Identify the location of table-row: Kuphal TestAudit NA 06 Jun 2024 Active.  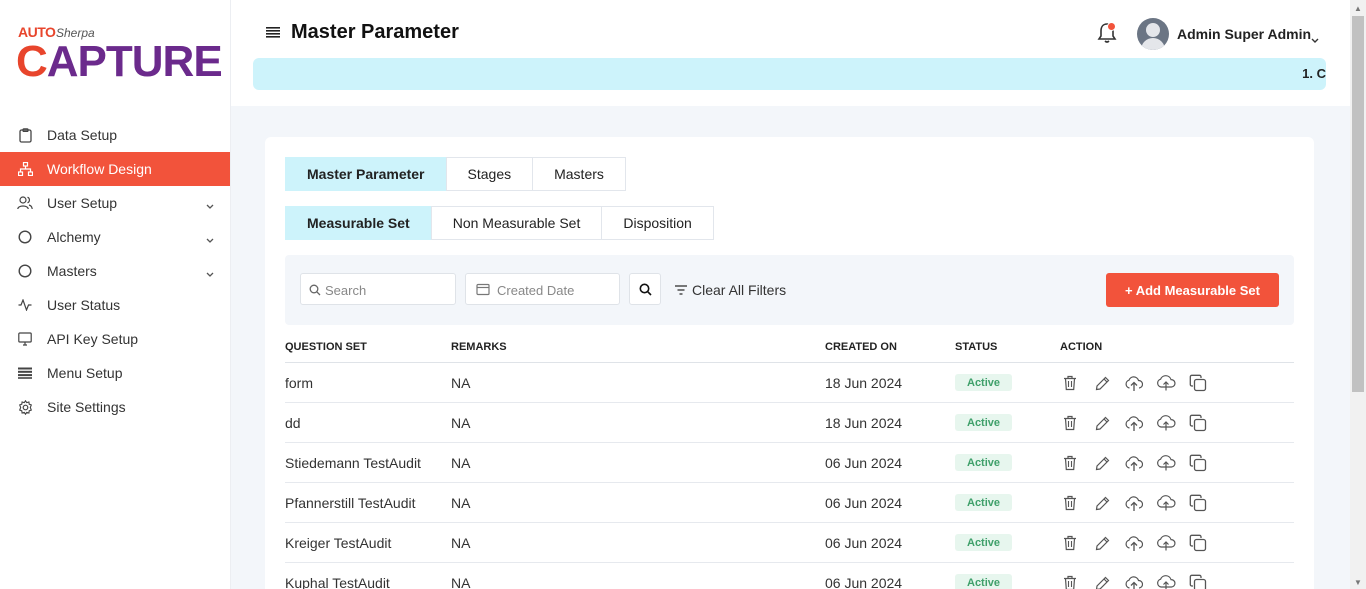
(789, 576).